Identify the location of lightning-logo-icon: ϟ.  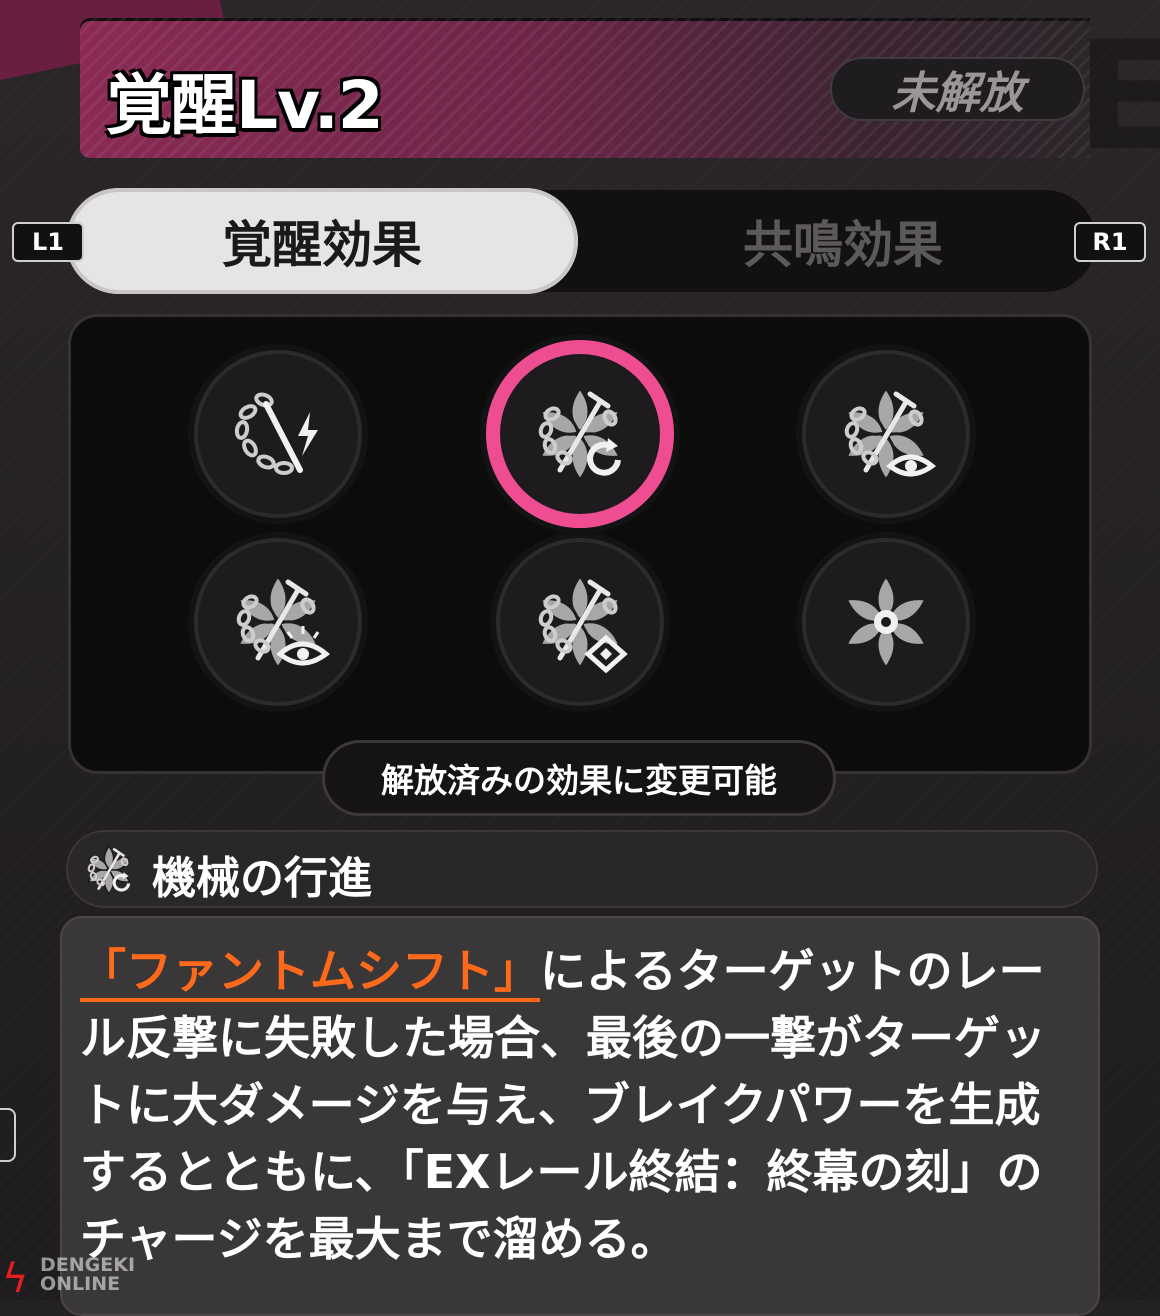
(15, 1279).